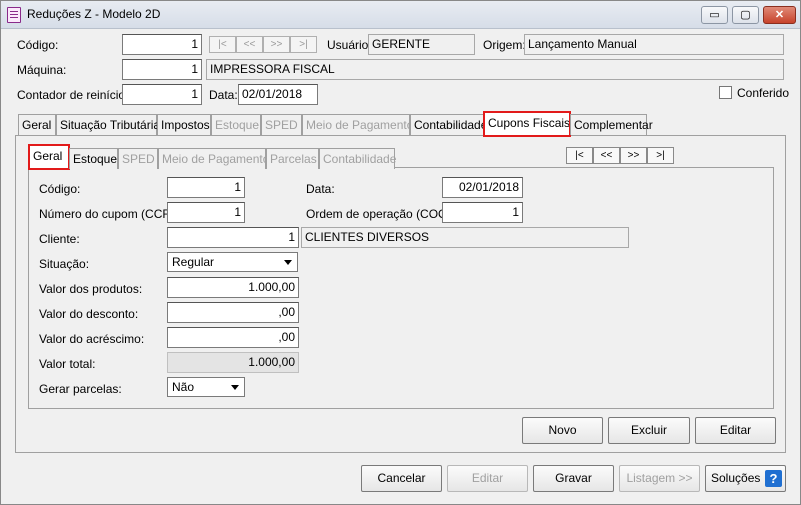 The width and height of the screenshot is (801, 505). I want to click on ccf-label: Número do cupom (CCF):, so click(108, 214).